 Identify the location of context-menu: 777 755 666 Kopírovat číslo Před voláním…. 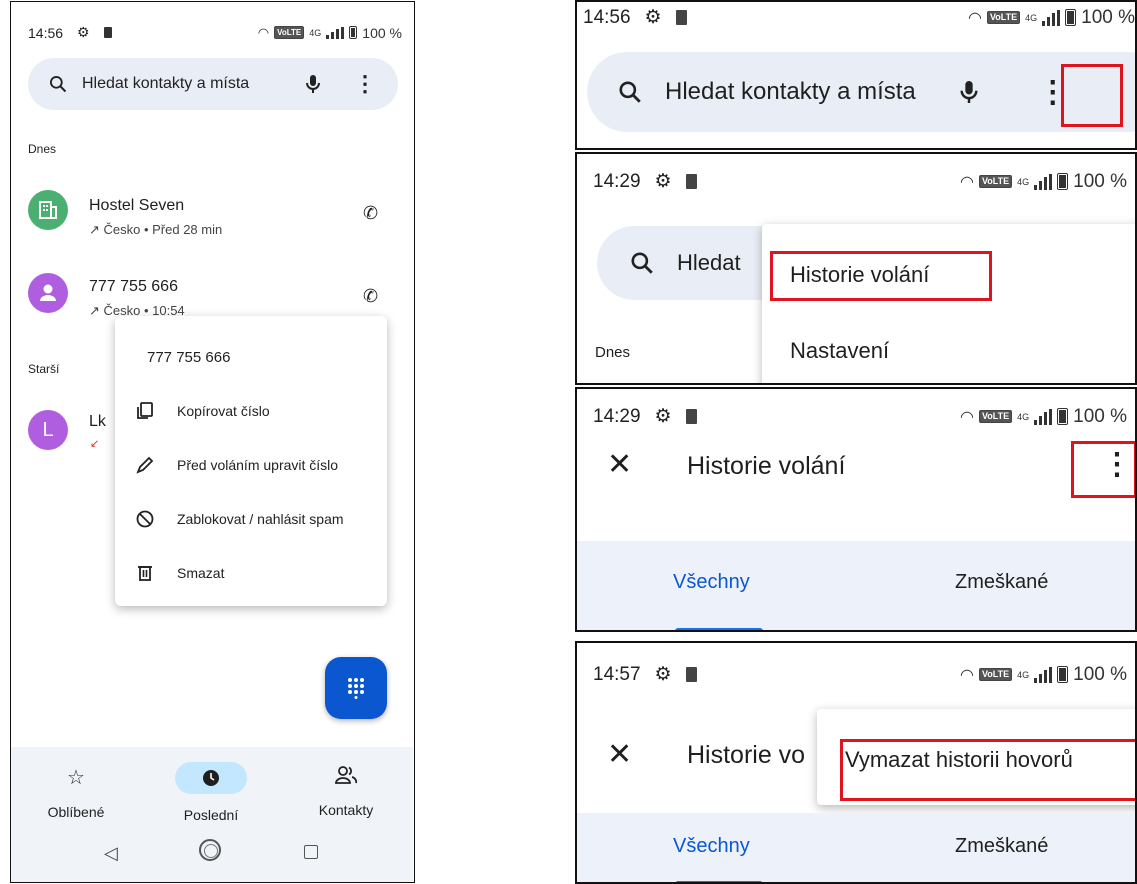
(251, 461).